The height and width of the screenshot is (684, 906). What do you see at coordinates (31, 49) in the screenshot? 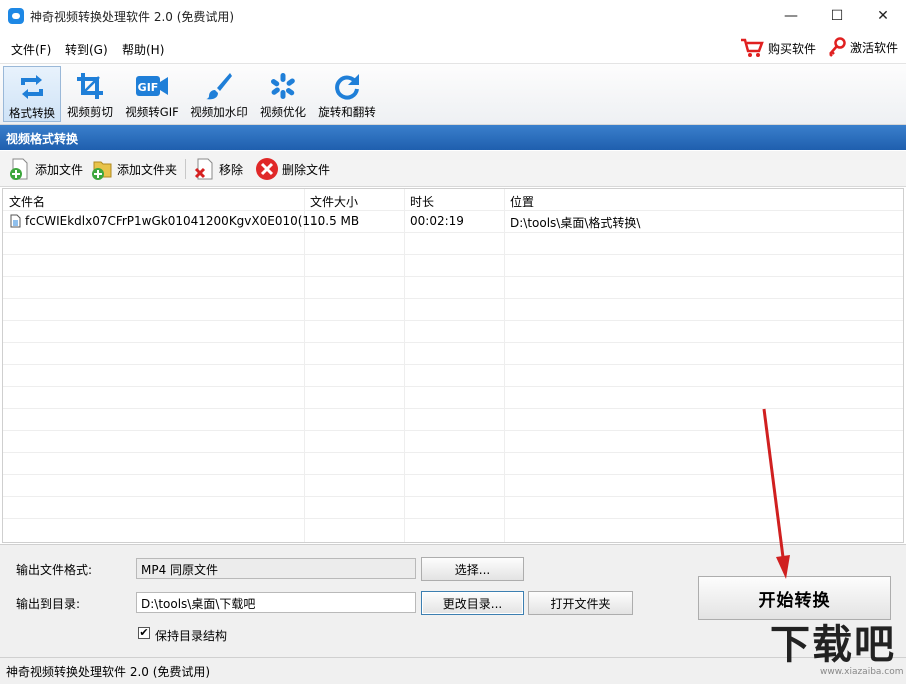
I see `menu-file: 文件(F)` at bounding box center [31, 49].